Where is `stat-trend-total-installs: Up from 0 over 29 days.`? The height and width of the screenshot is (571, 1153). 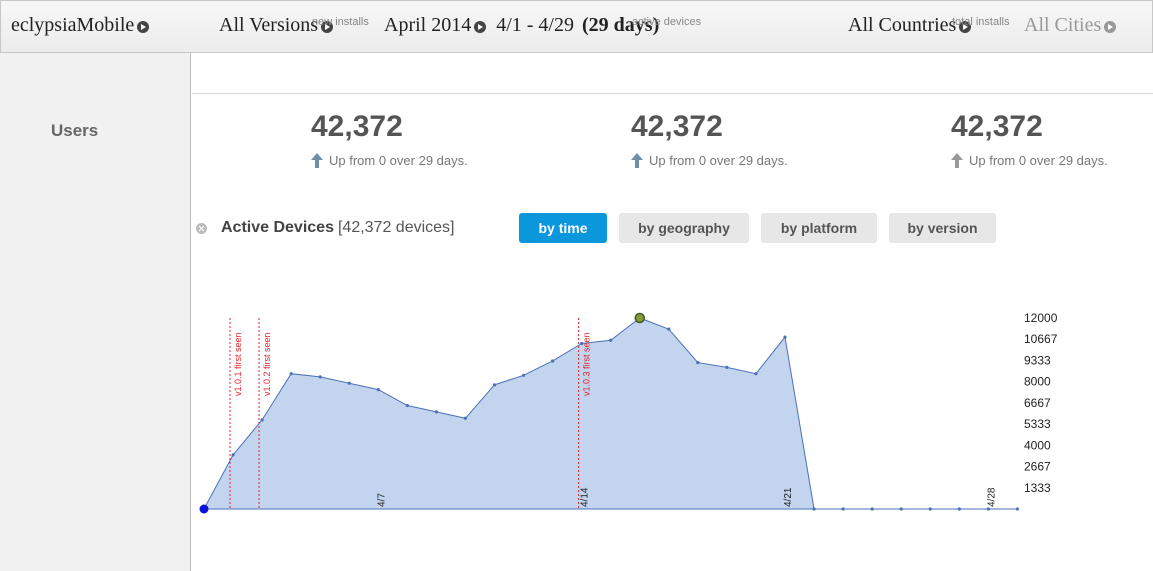 stat-trend-total-installs: Up from 0 over 29 days. is located at coordinates (1029, 160).